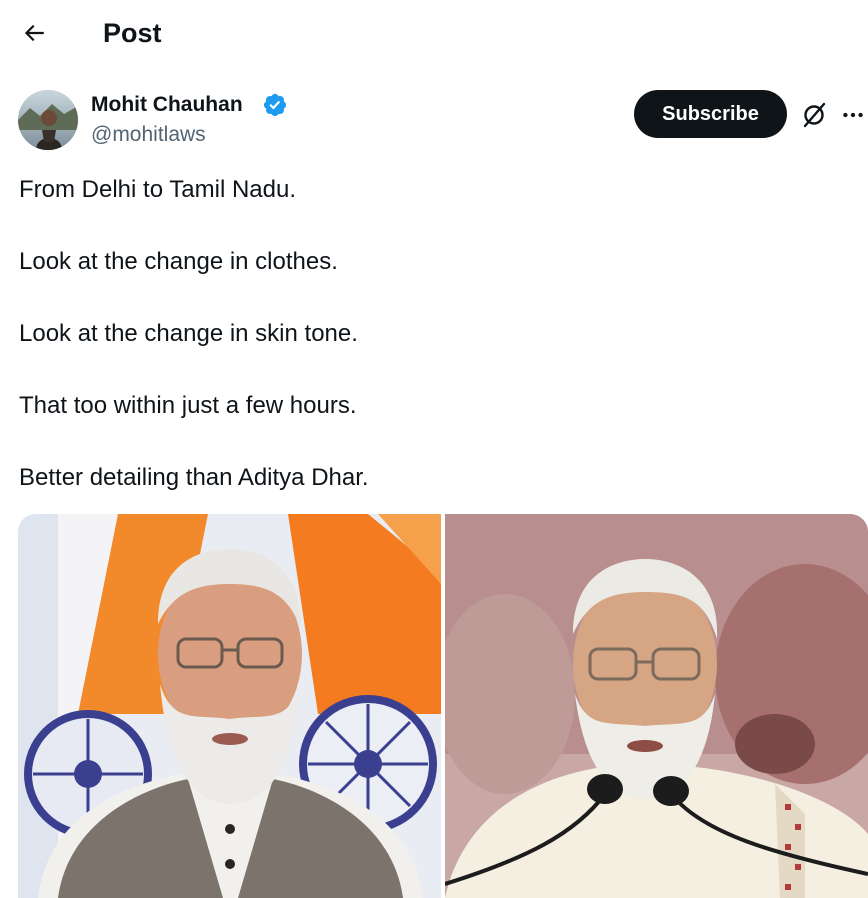 The height and width of the screenshot is (898, 868). What do you see at coordinates (188, 405) in the screenshot?
I see `post-line: That too within just a few hours.` at bounding box center [188, 405].